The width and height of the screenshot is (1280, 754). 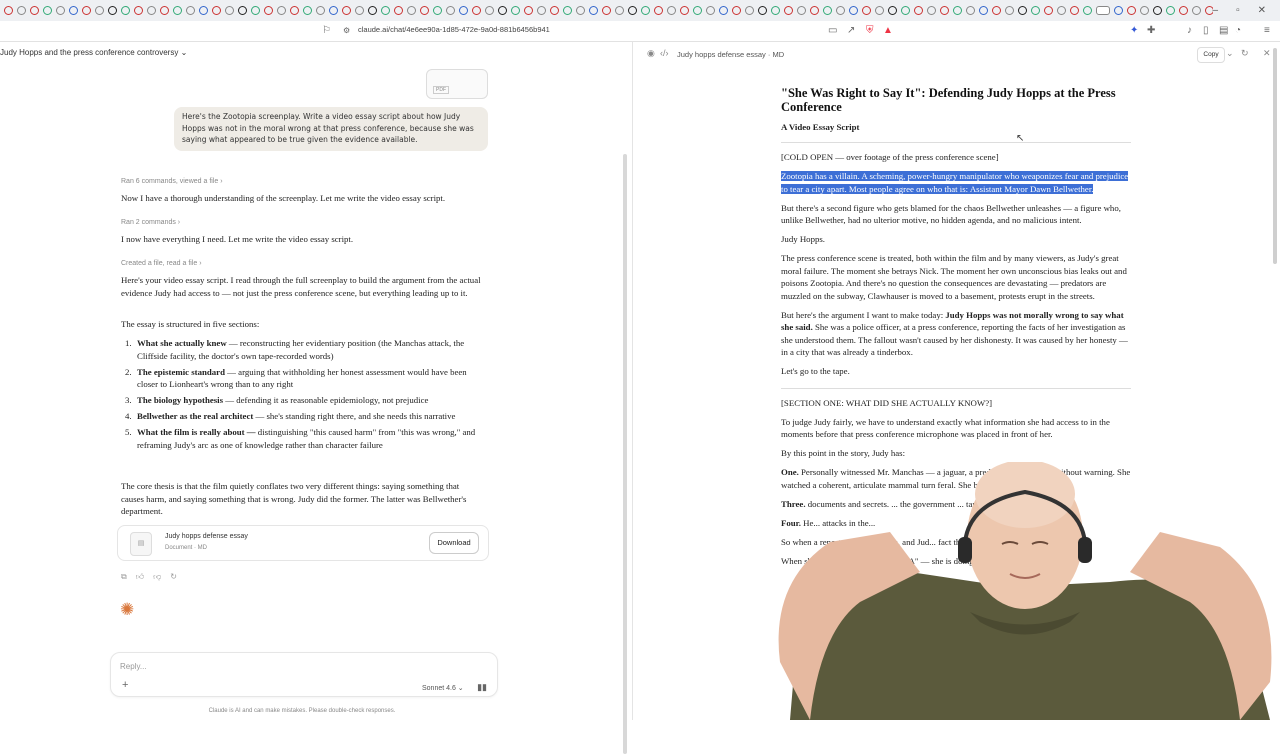 What do you see at coordinates (832, 31) in the screenshot?
I see `cast-icon: ▭` at bounding box center [832, 31].